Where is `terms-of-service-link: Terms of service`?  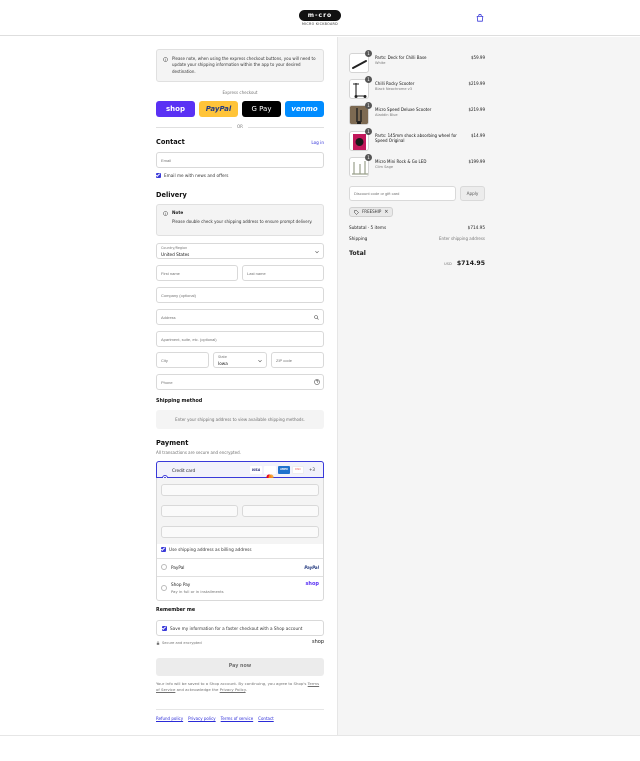
terms-of-service-link: Terms of service is located at coordinates (237, 718).